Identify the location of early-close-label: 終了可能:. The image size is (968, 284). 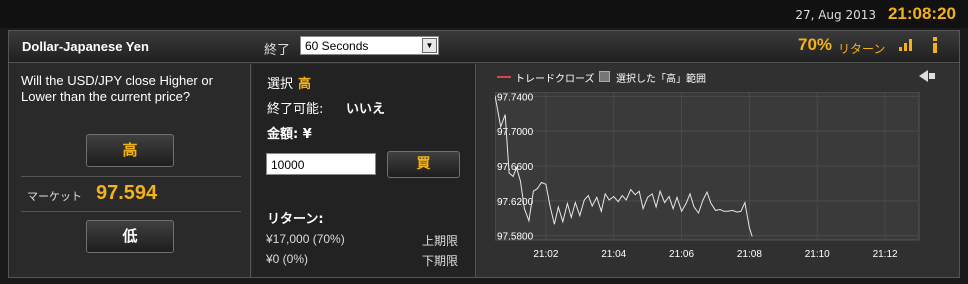
(295, 109).